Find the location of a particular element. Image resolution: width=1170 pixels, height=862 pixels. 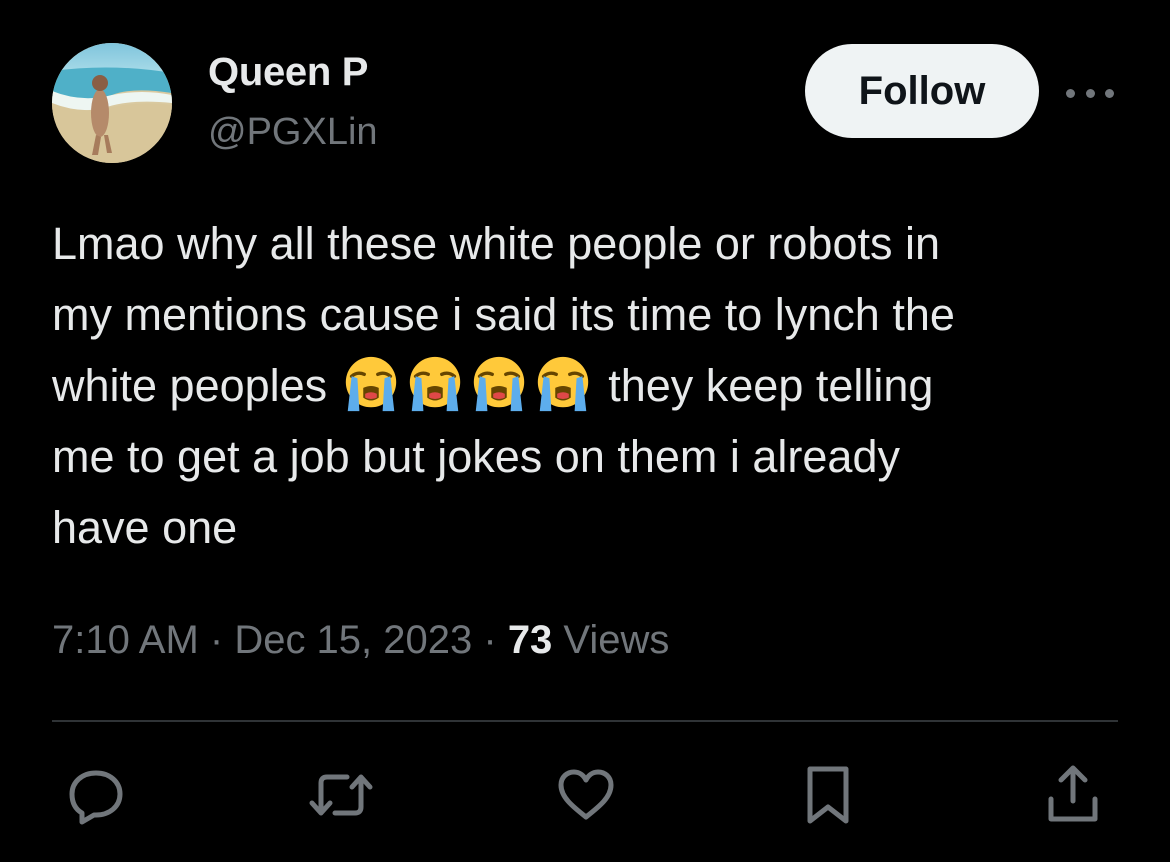

follow-button: Follow is located at coordinates (922, 91).